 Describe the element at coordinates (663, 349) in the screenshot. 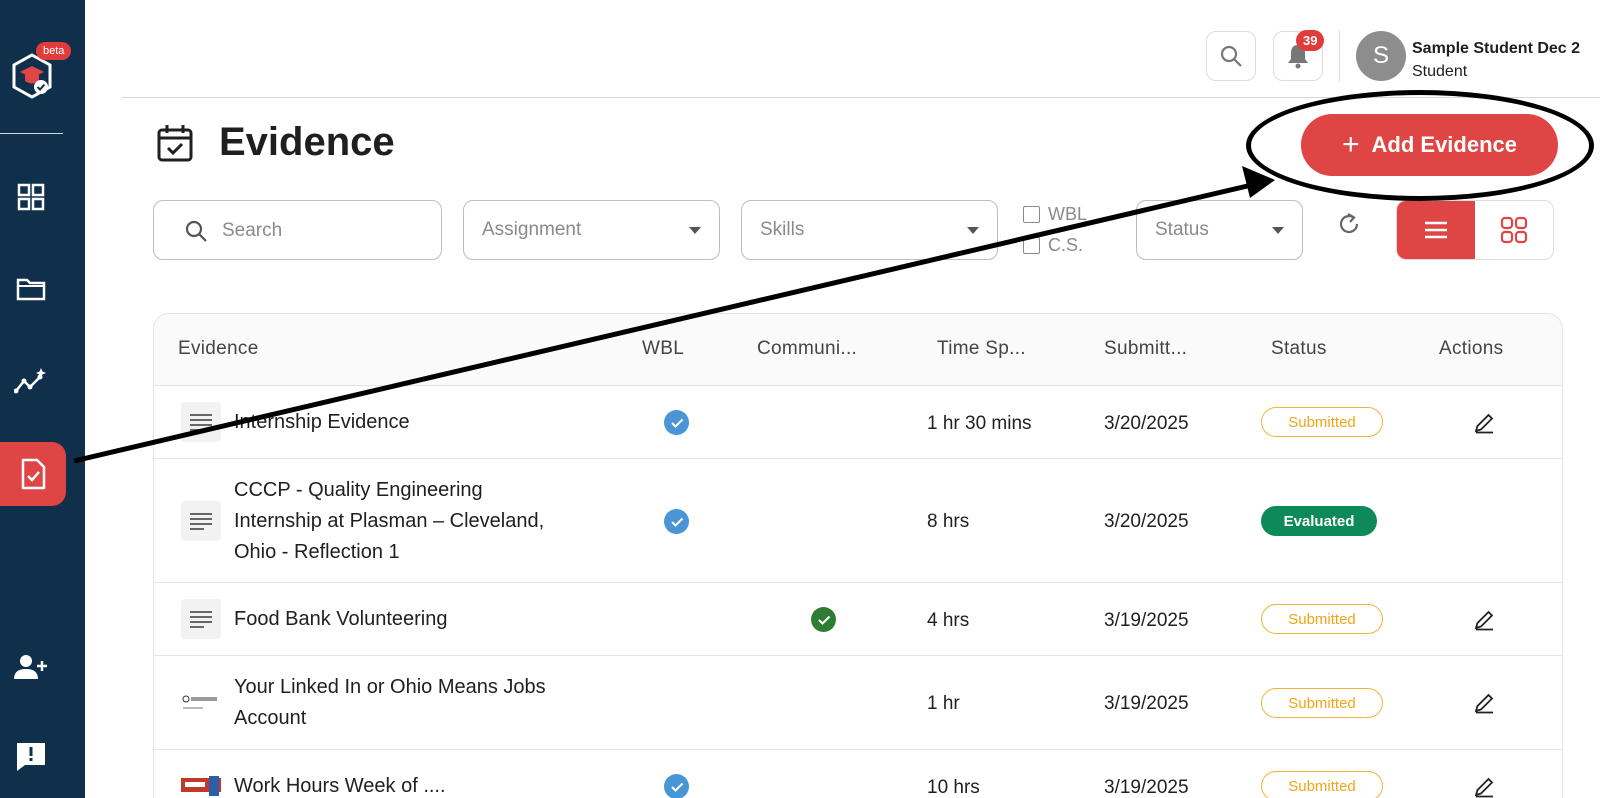

I see `column-header-wbl: WBL` at that location.